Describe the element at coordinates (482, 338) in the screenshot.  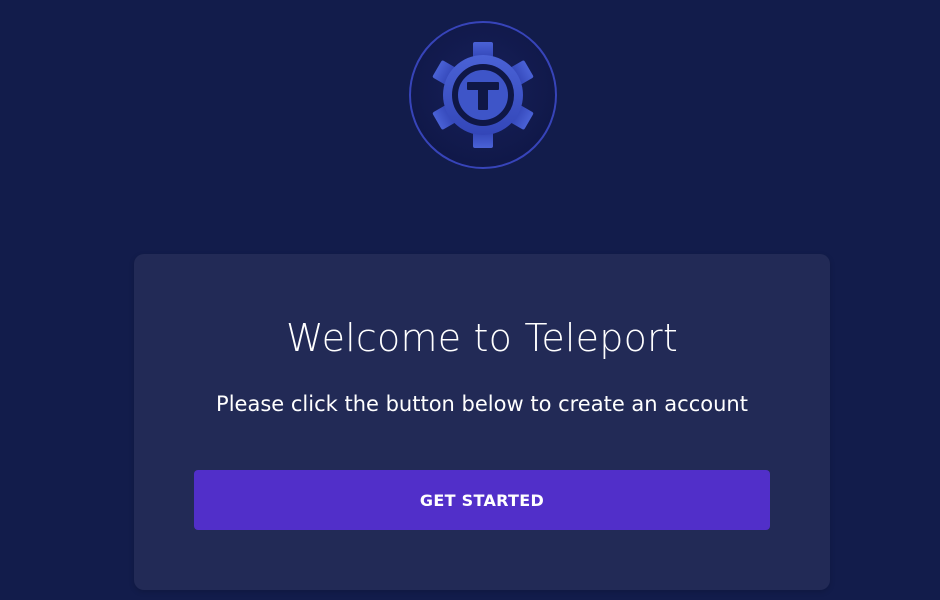
I see `welcome-title: Welcome to Teleport` at that location.